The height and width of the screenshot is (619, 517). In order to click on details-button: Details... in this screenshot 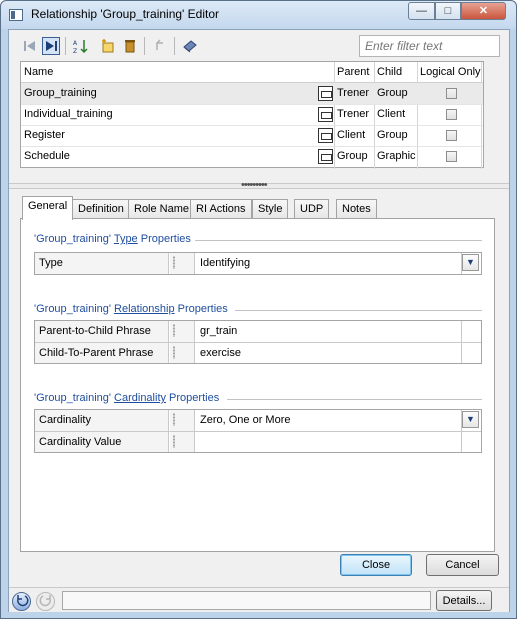, I will do `click(464, 600)`.